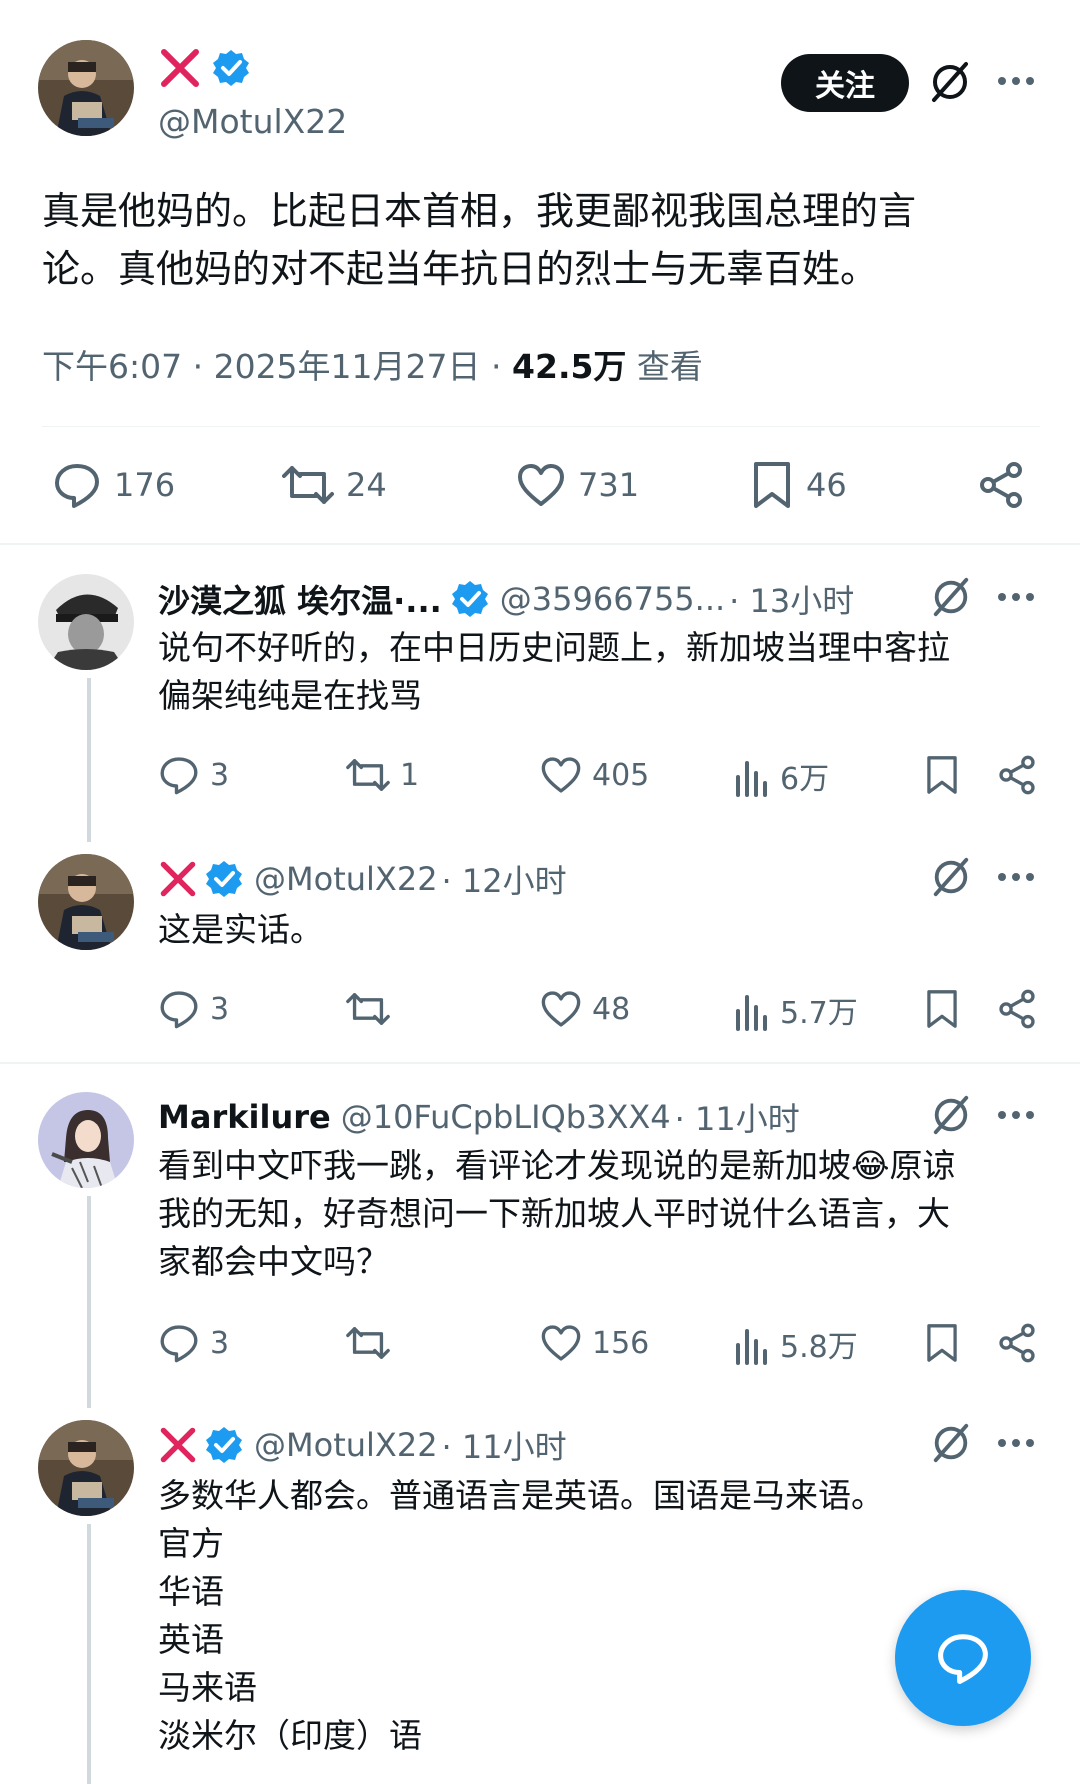 This screenshot has width=1080, height=1784. I want to click on reply-display-name: Markilure, so click(244, 1117).